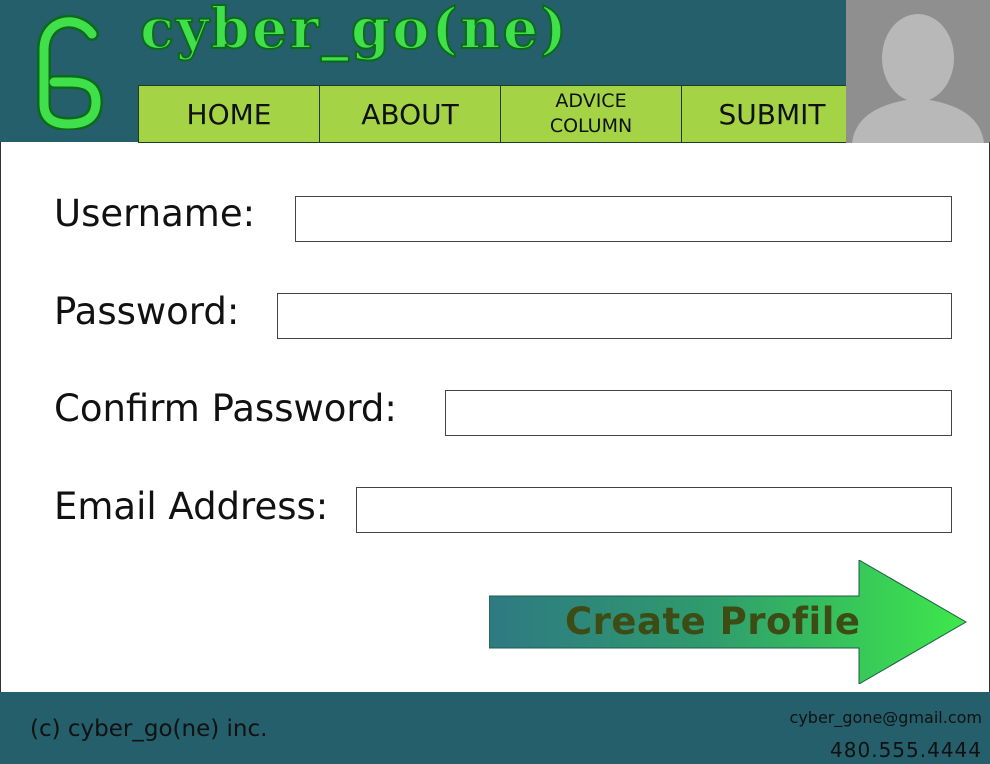 Image resolution: width=990 pixels, height=764 pixels. I want to click on password-label: Password:, so click(147, 311).